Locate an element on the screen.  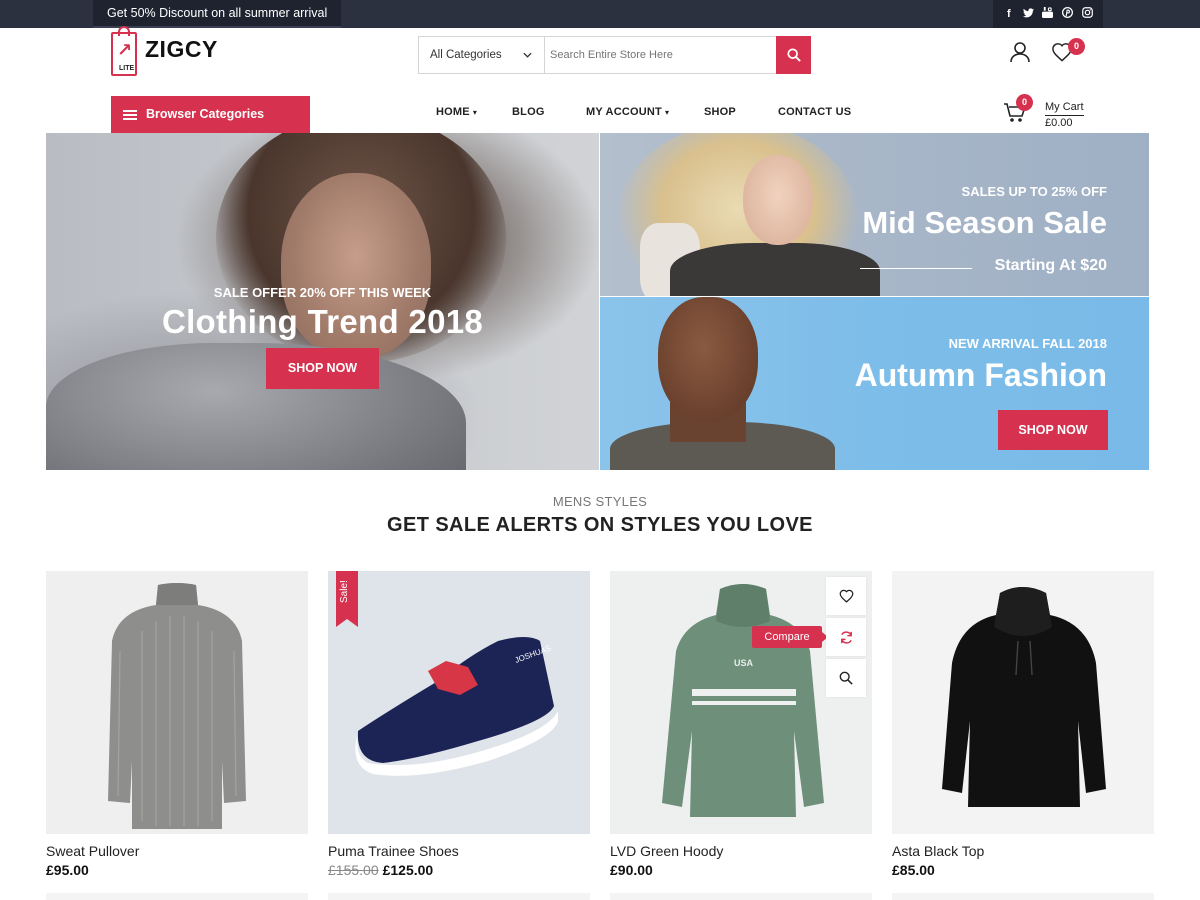
product-name: Sweat Pullover is located at coordinates (177, 851).